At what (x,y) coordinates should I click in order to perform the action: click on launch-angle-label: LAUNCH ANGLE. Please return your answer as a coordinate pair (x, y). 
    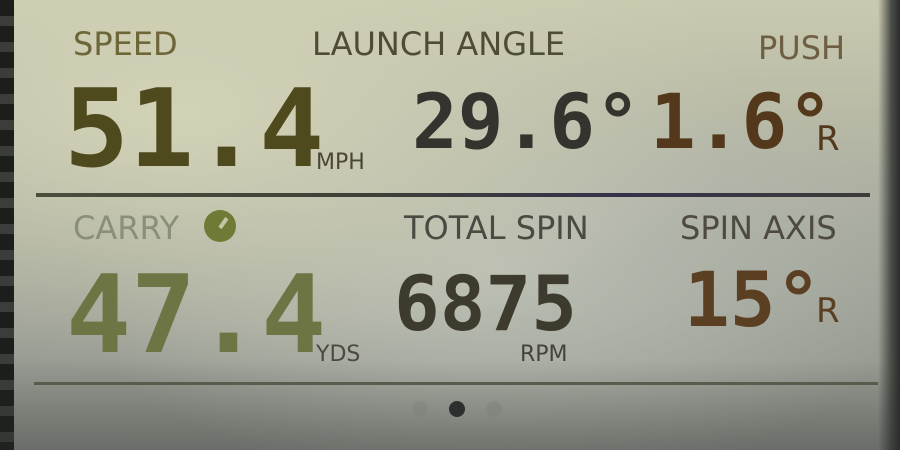
    Looking at the image, I should click on (439, 44).